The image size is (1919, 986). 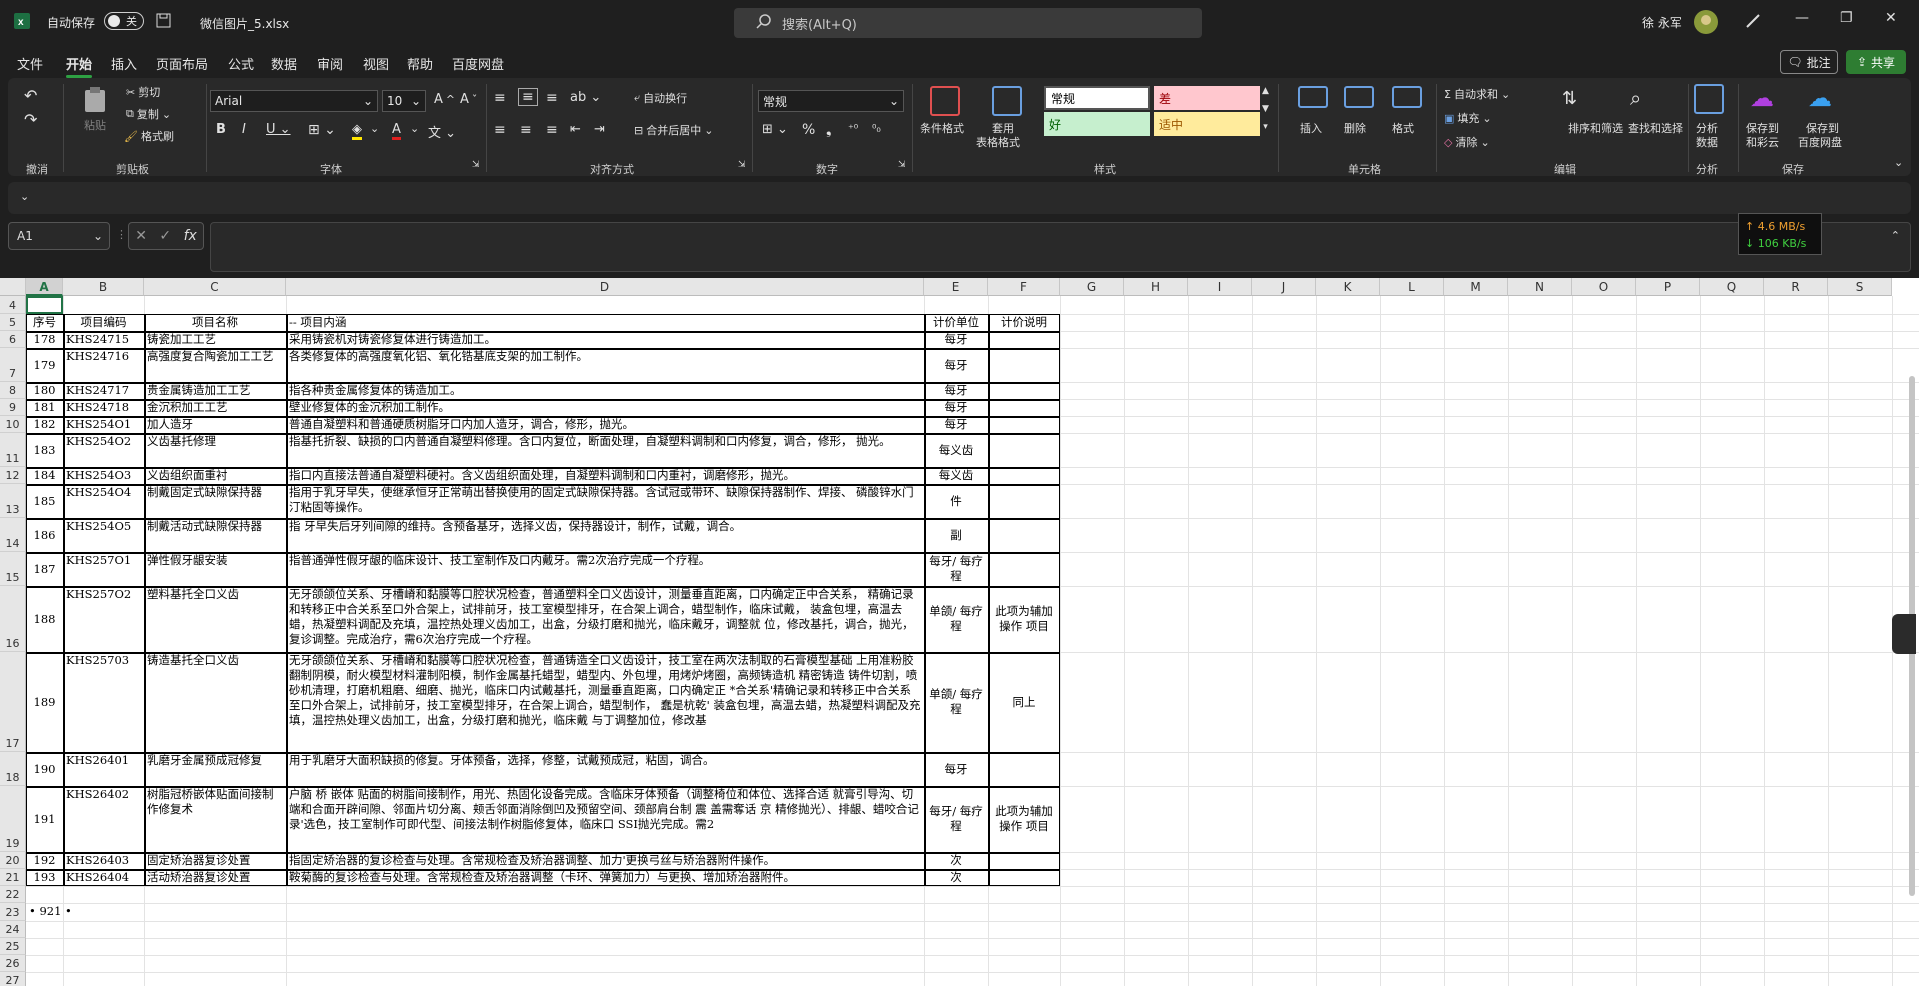 What do you see at coordinates (876, 128) in the screenshot?
I see `decrease-decimal-icon: ⁰₀` at bounding box center [876, 128].